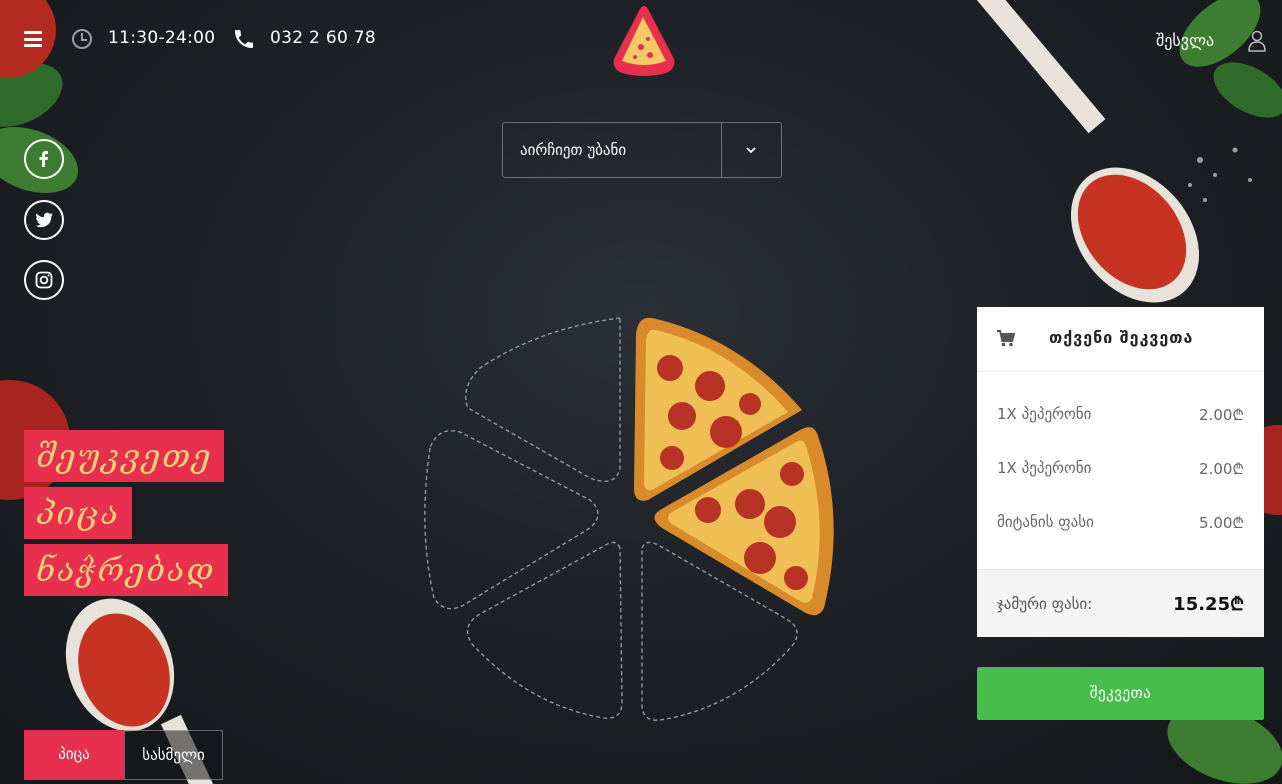 This screenshot has height=784, width=1282. What do you see at coordinates (1221, 523) in the screenshot?
I see `delivery-fee-price: 5.00₾` at bounding box center [1221, 523].